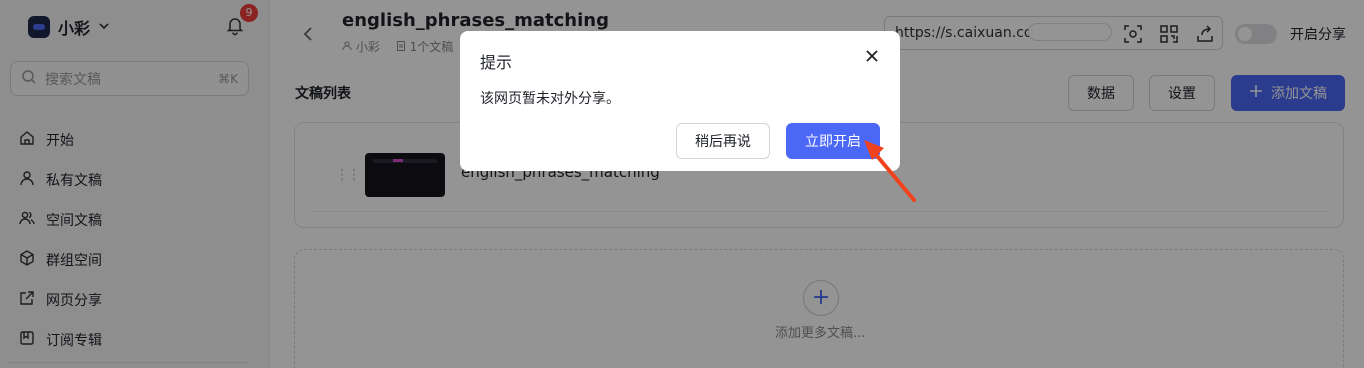 Image resolution: width=1364 pixels, height=368 pixels. I want to click on close-icon, so click(872, 58).